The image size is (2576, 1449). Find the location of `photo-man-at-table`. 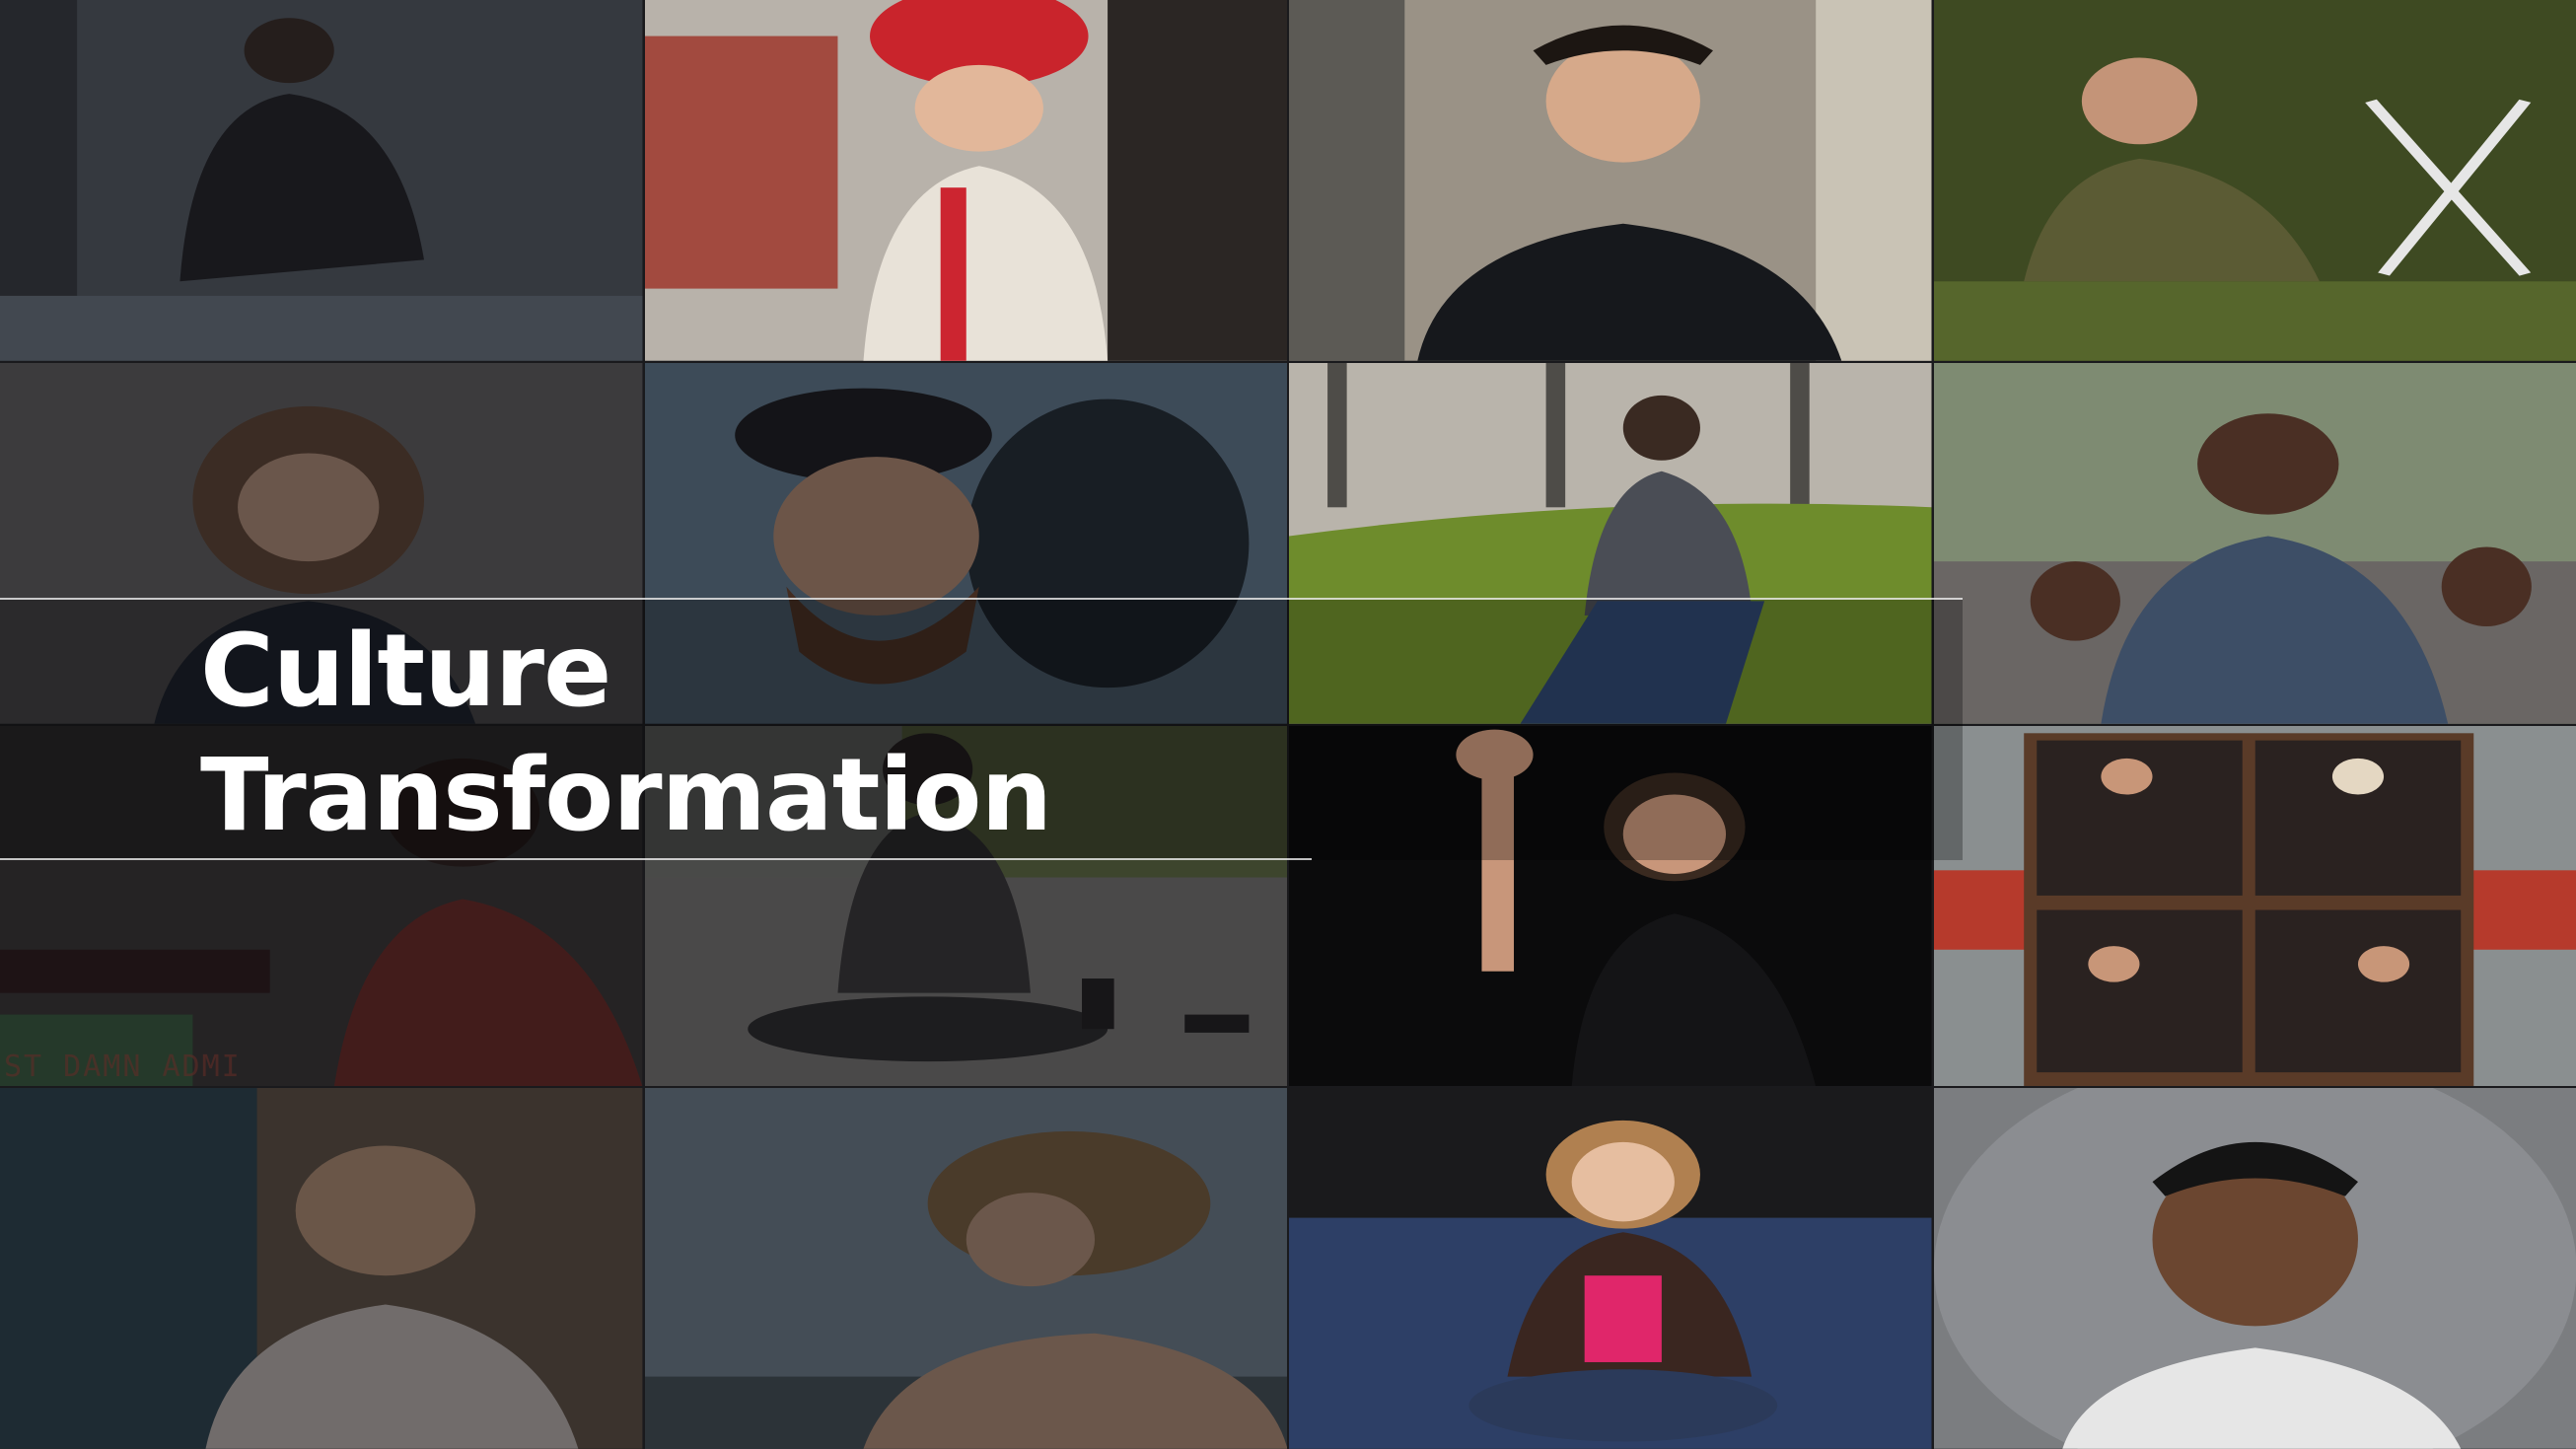

photo-man-at-table is located at coordinates (322, 180).